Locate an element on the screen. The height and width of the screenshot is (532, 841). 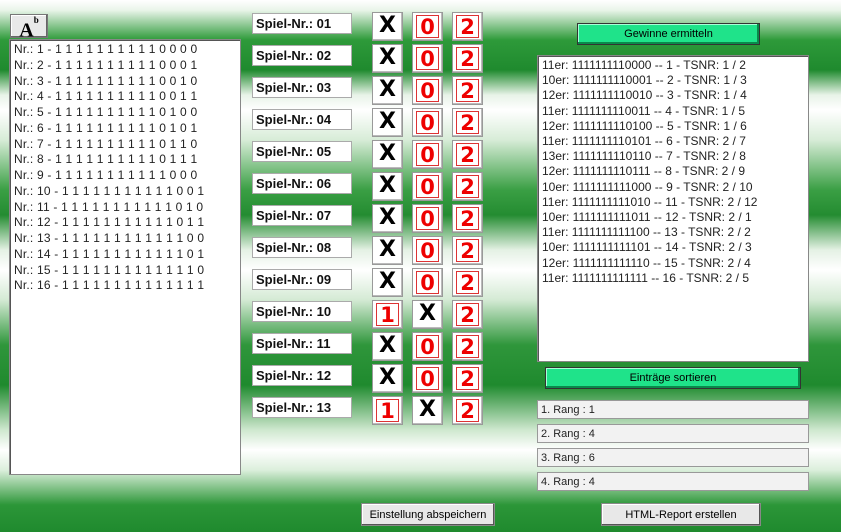
number-list-item: Nr.: 1 - 1 1 1 1 1 1 1 1 1 1 0 0 0 0 is located at coordinates (125, 50).